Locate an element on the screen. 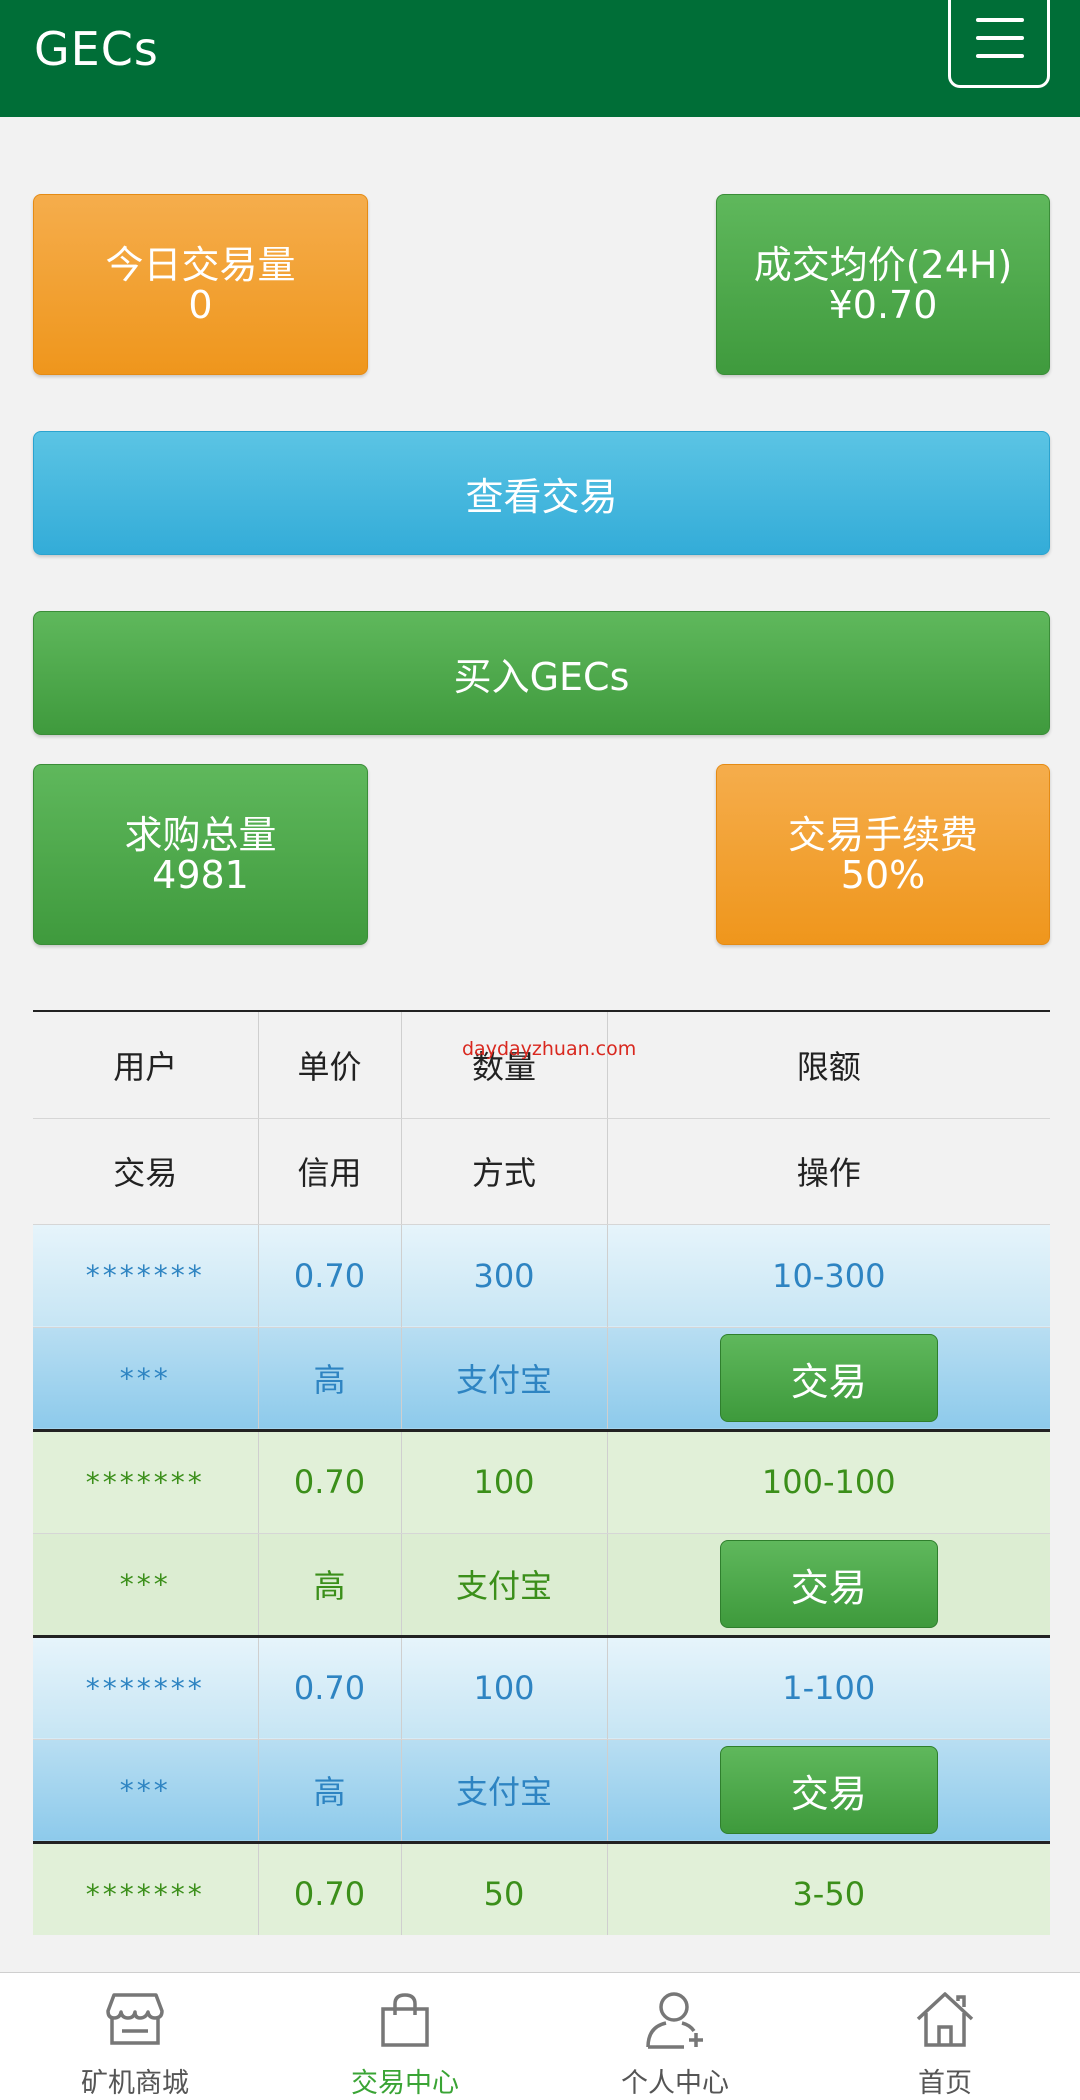 This screenshot has width=1080, height=2100. tab-trade-center: 交易中心 is located at coordinates (405, 2036).